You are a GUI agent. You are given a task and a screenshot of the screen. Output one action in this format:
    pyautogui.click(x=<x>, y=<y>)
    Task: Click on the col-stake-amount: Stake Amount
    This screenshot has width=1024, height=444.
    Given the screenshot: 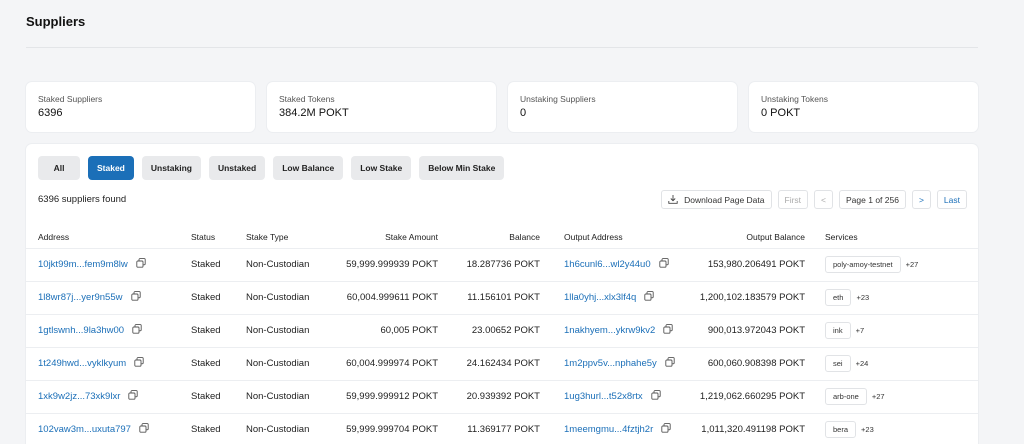 What is the action you would take?
    pyautogui.click(x=387, y=237)
    